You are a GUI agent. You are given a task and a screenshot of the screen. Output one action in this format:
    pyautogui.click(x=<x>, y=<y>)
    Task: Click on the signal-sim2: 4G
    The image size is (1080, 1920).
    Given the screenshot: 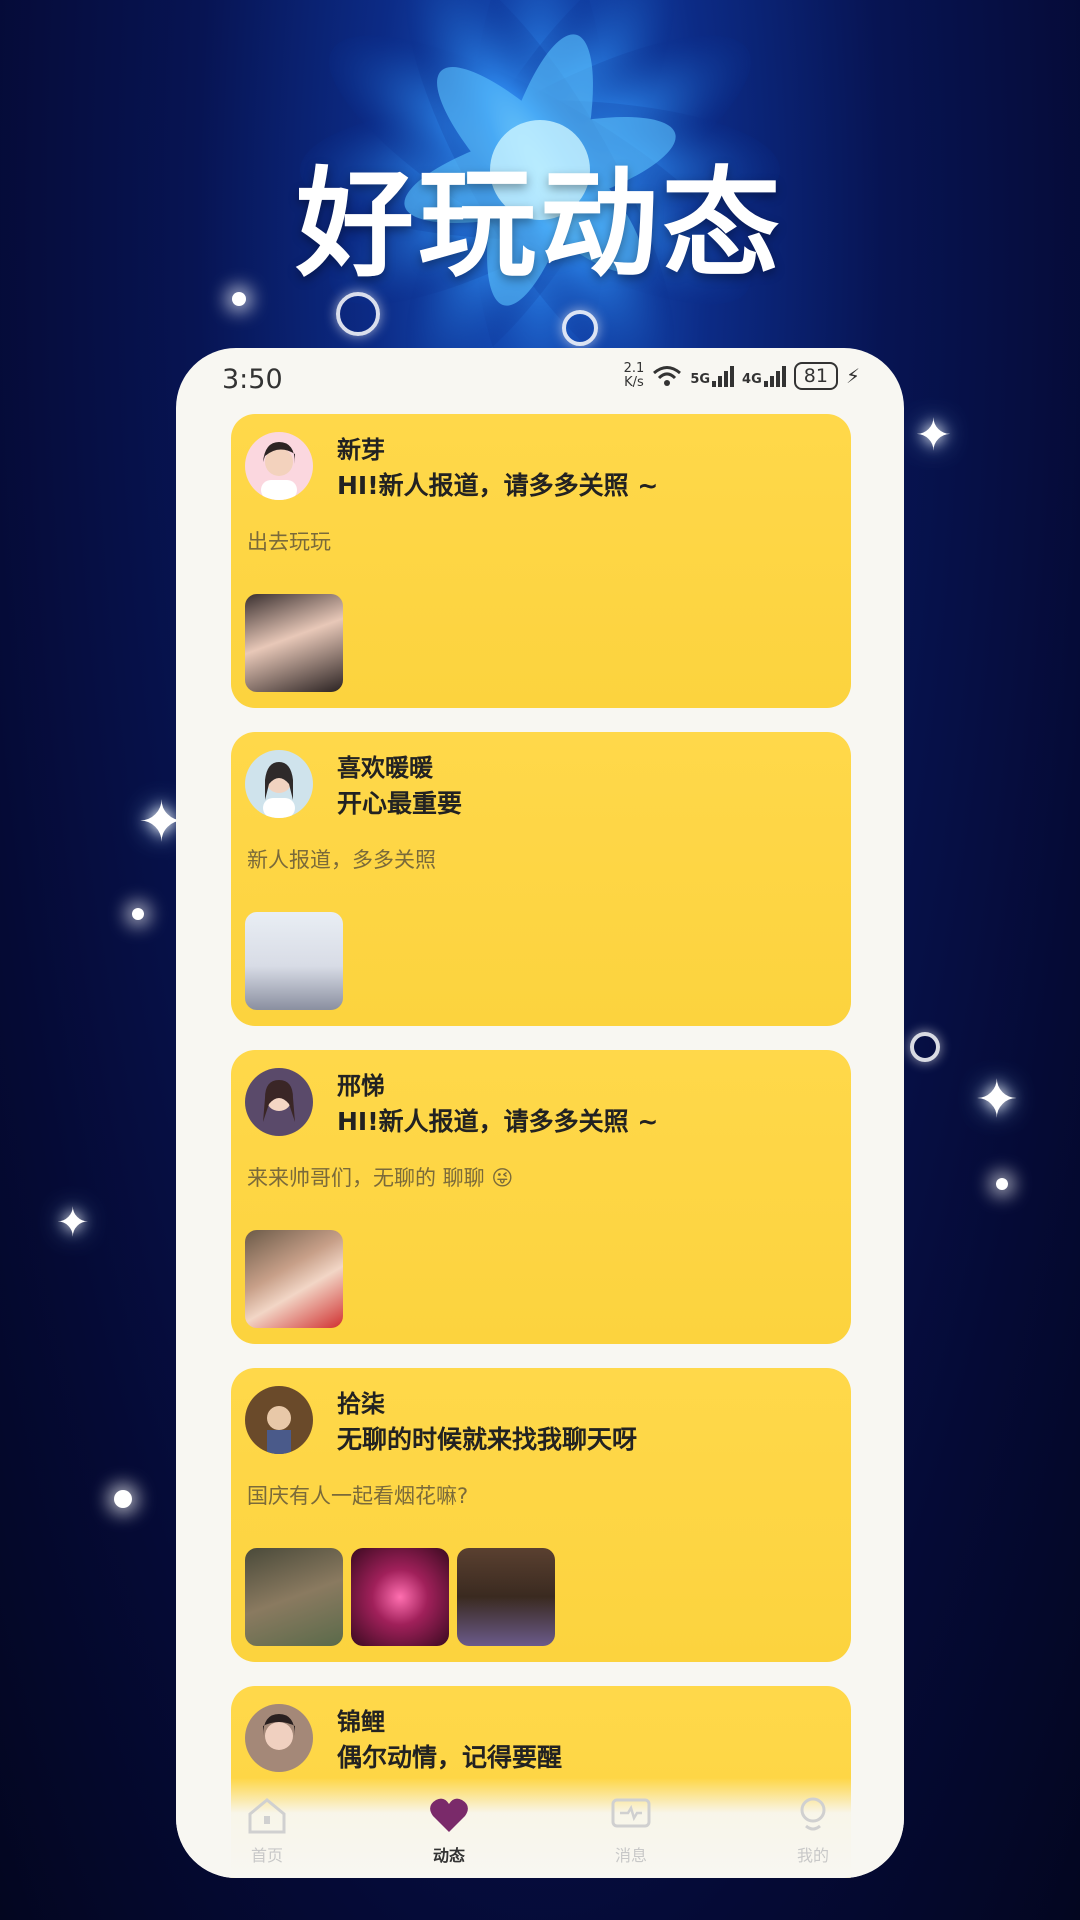 What is the action you would take?
    pyautogui.click(x=764, y=376)
    